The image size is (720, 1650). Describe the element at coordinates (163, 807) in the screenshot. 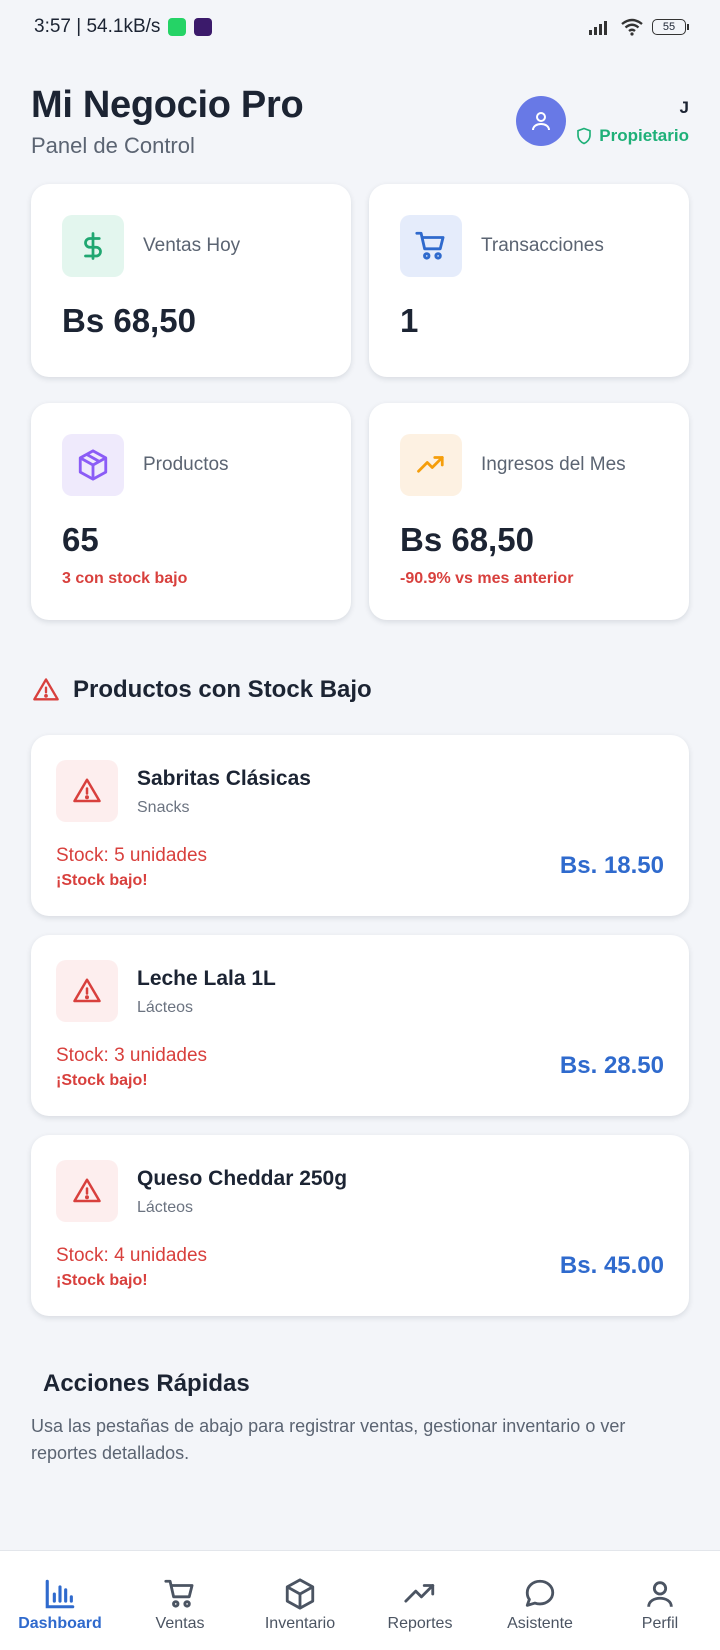

I see `product-category: Snacks` at that location.